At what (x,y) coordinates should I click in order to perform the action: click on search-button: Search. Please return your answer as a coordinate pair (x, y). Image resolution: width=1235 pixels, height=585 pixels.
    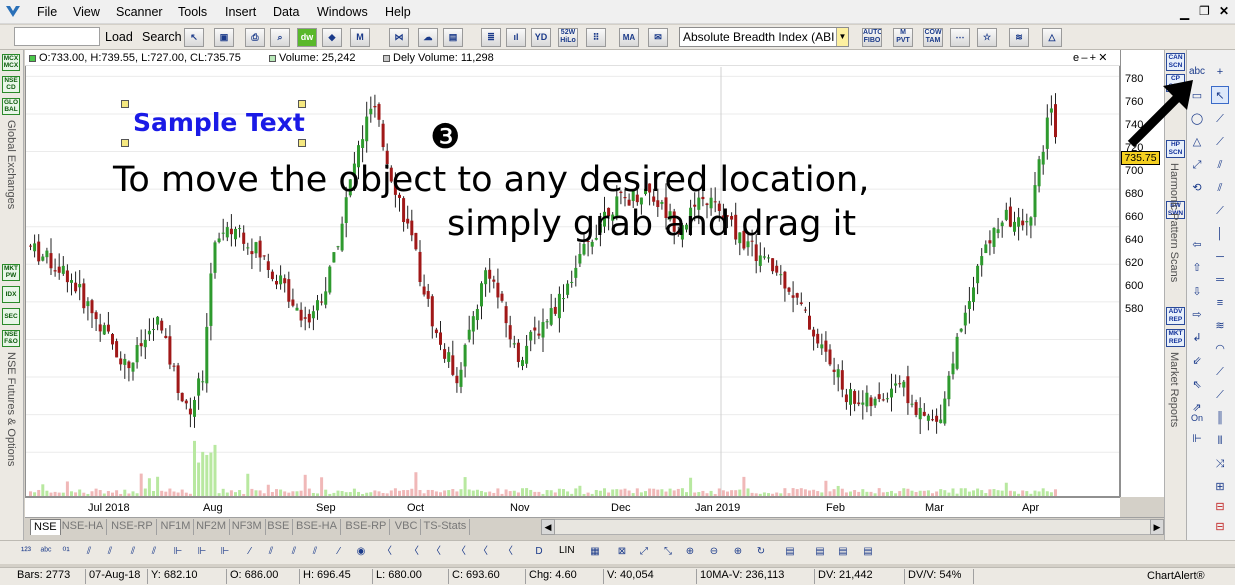
    Looking at the image, I should click on (162, 37).